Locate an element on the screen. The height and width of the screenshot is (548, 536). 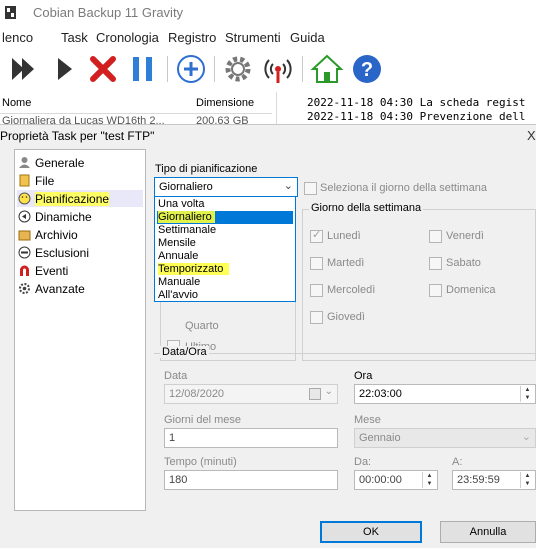
menu-task: Task is located at coordinates (74, 37).